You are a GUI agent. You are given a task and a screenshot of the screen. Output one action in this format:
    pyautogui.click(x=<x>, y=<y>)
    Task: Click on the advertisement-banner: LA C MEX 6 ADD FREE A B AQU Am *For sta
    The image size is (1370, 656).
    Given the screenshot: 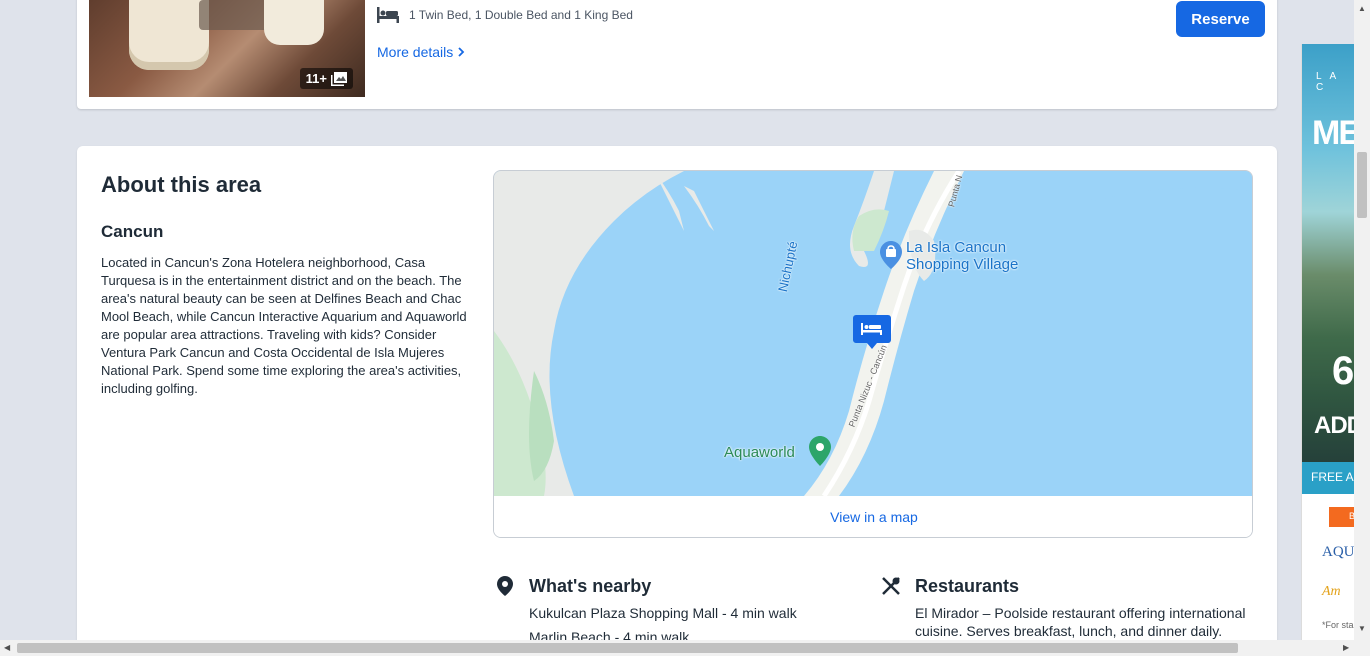 What is the action you would take?
    pyautogui.click(x=1327, y=344)
    